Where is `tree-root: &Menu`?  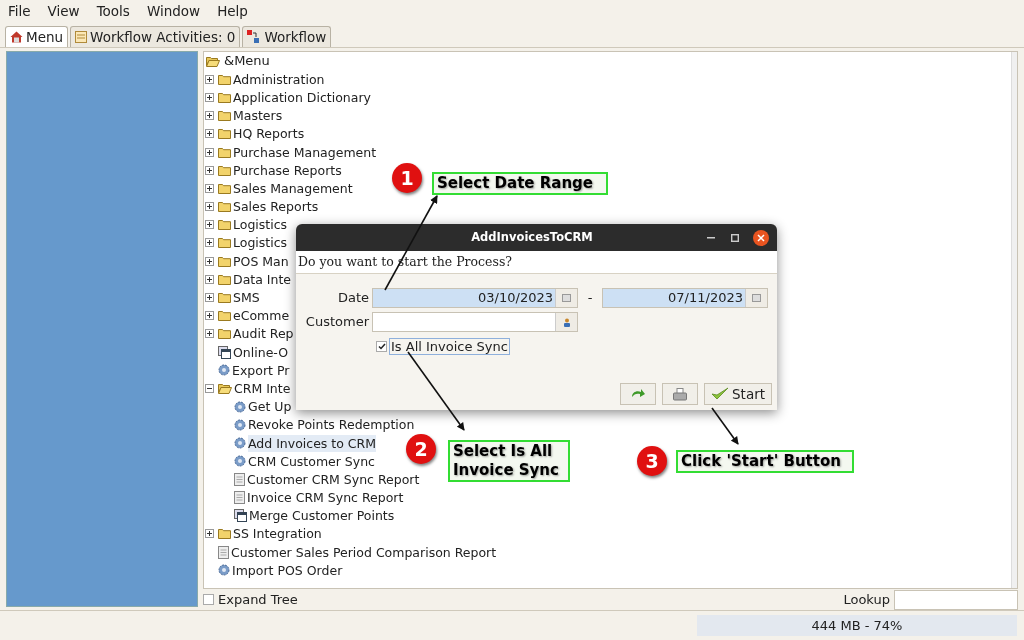
tree-root: &Menu is located at coordinates (247, 61).